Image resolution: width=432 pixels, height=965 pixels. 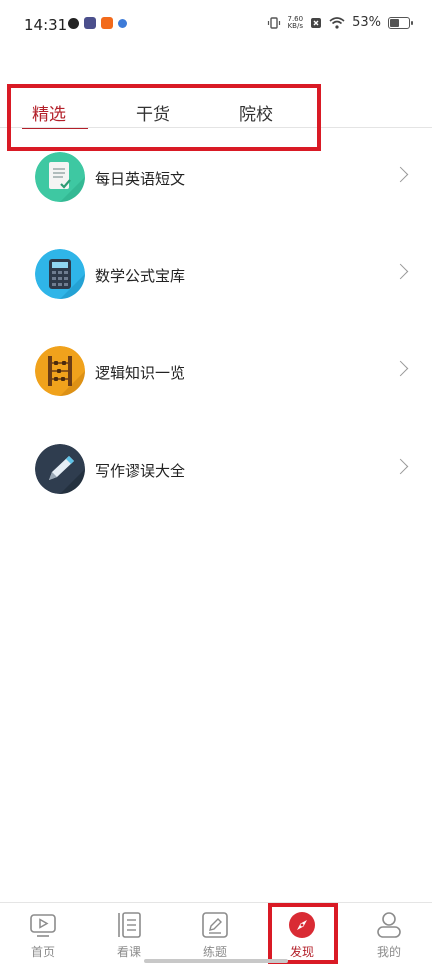 I want to click on pencil-icon, so click(x=215, y=925).